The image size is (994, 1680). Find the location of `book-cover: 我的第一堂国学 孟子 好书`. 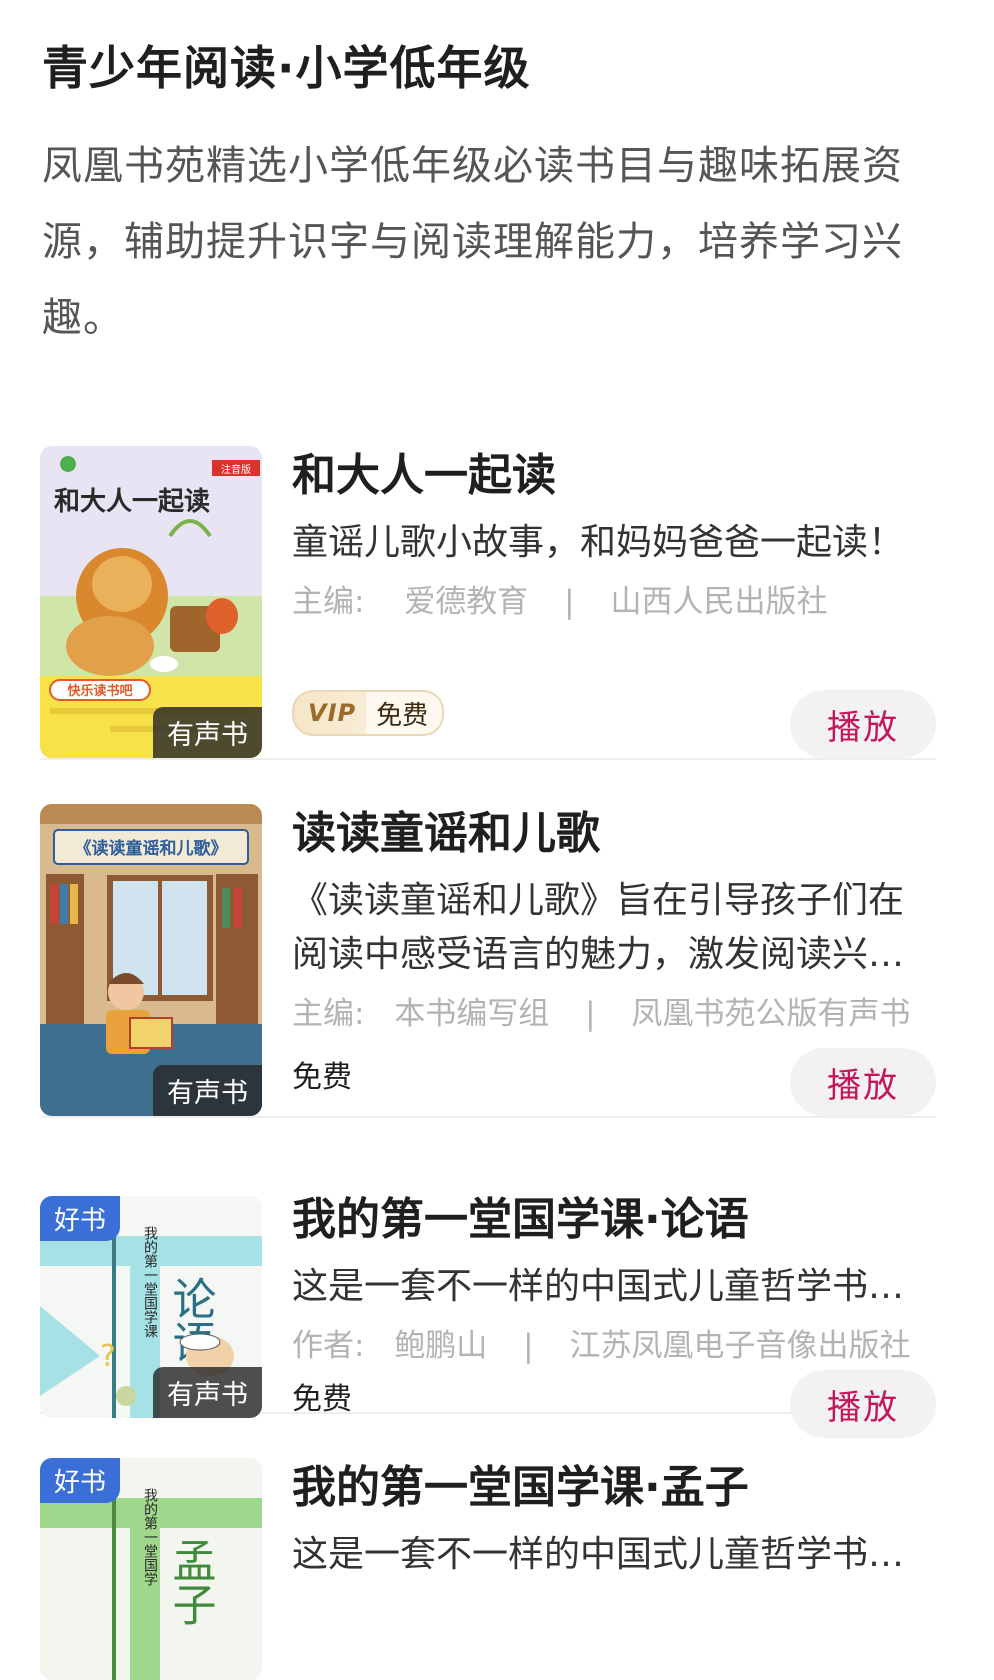

book-cover: 我的第一堂国学 孟子 好书 is located at coordinates (151, 1569).